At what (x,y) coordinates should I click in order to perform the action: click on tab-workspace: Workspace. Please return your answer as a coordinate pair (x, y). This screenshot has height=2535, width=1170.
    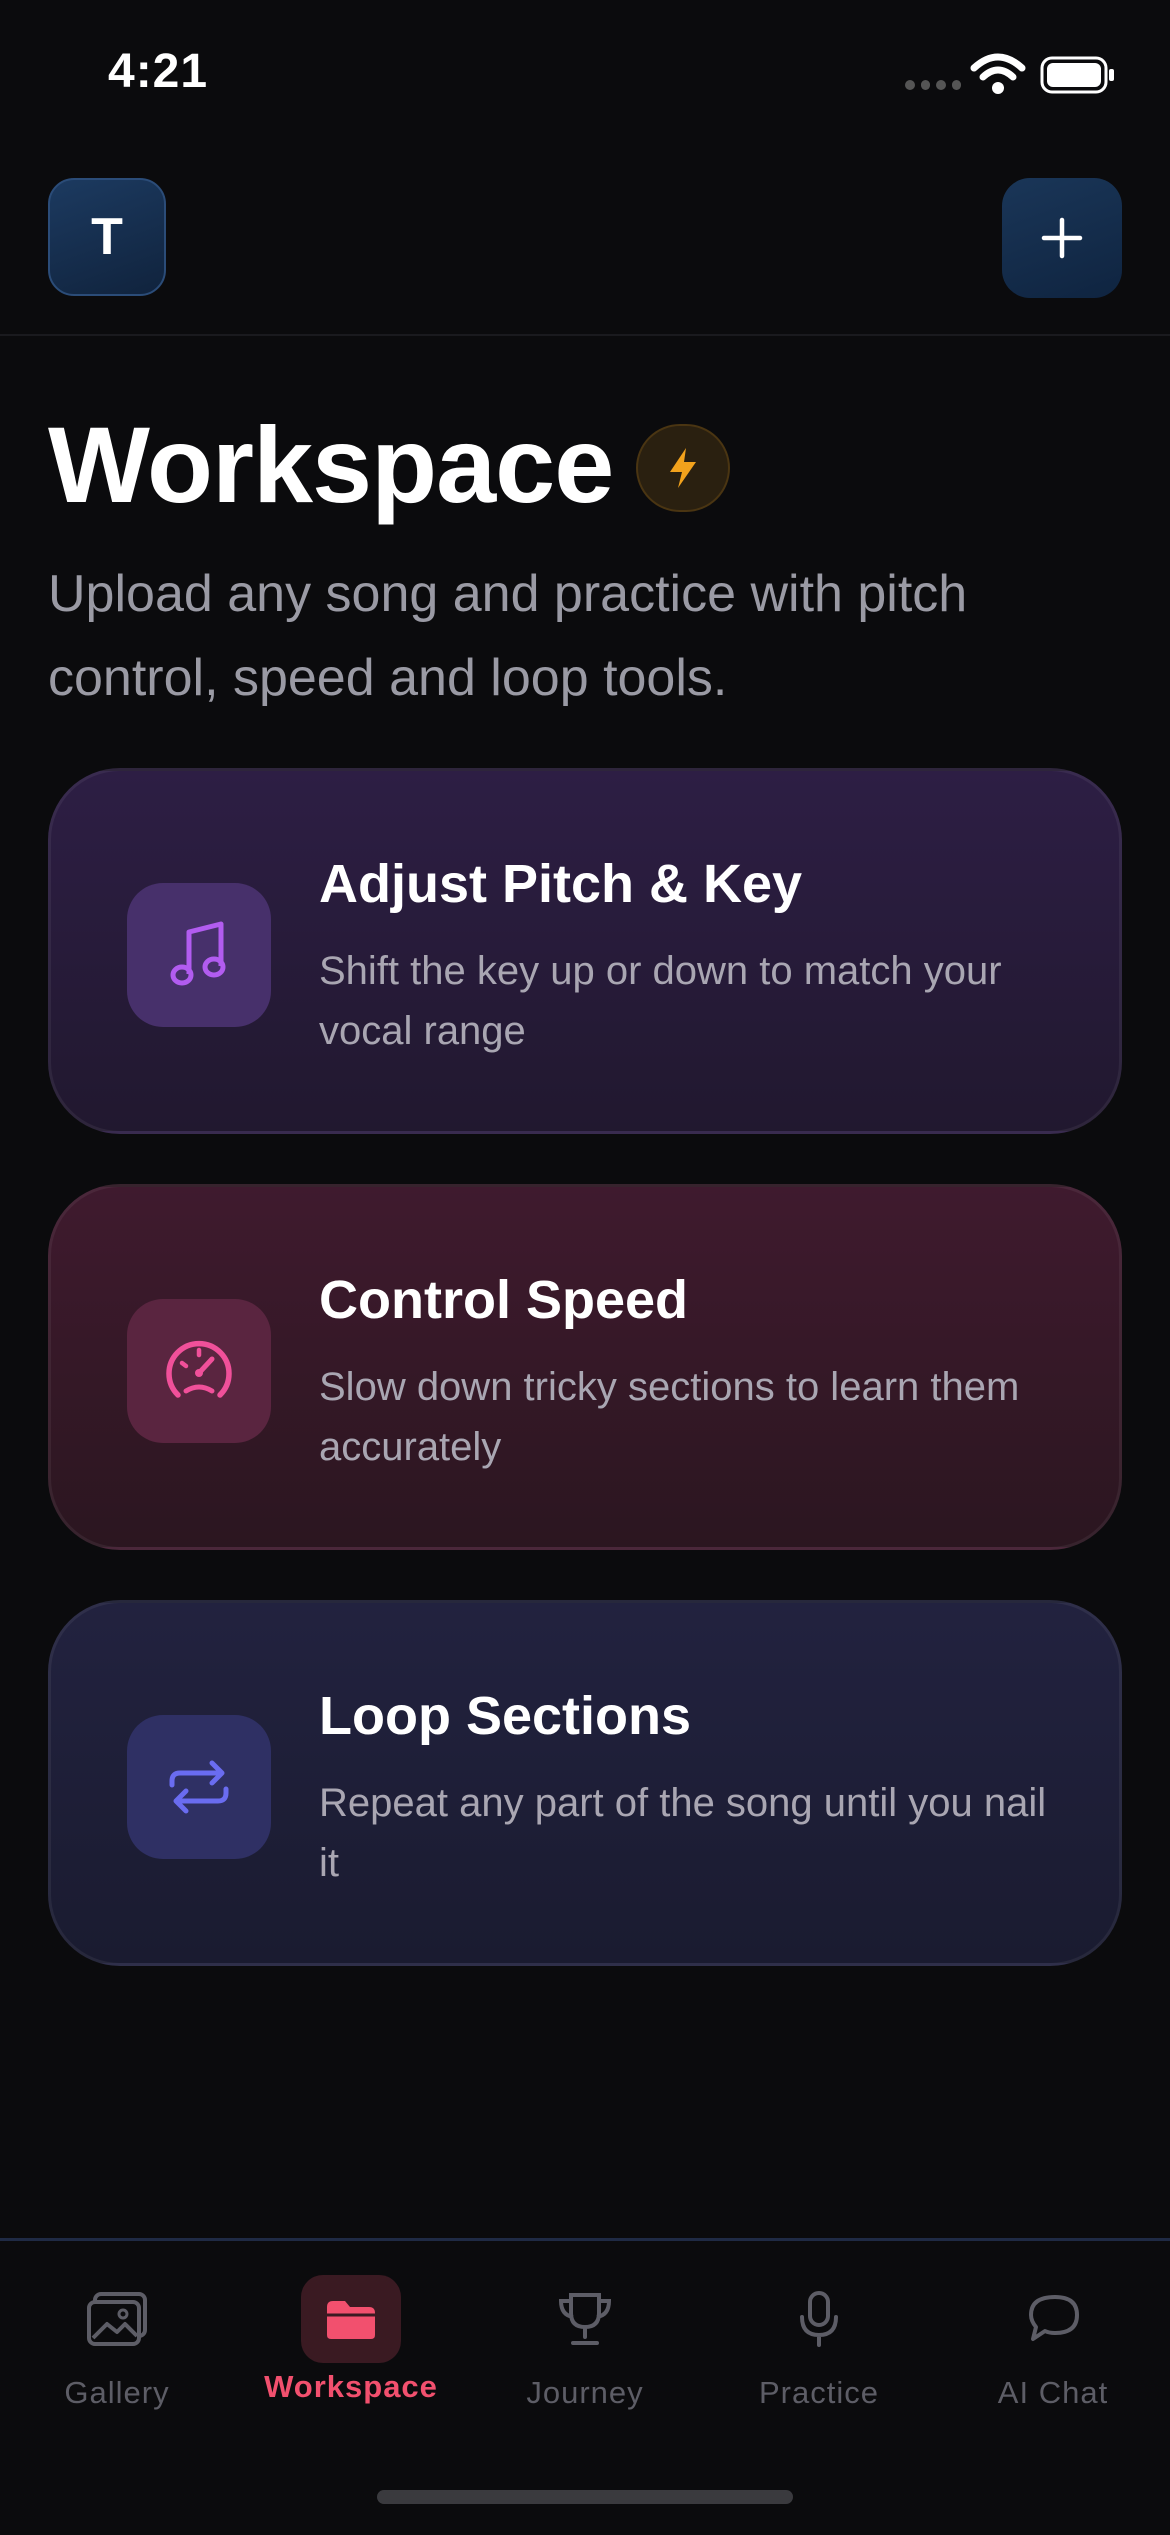
    Looking at the image, I should click on (351, 2351).